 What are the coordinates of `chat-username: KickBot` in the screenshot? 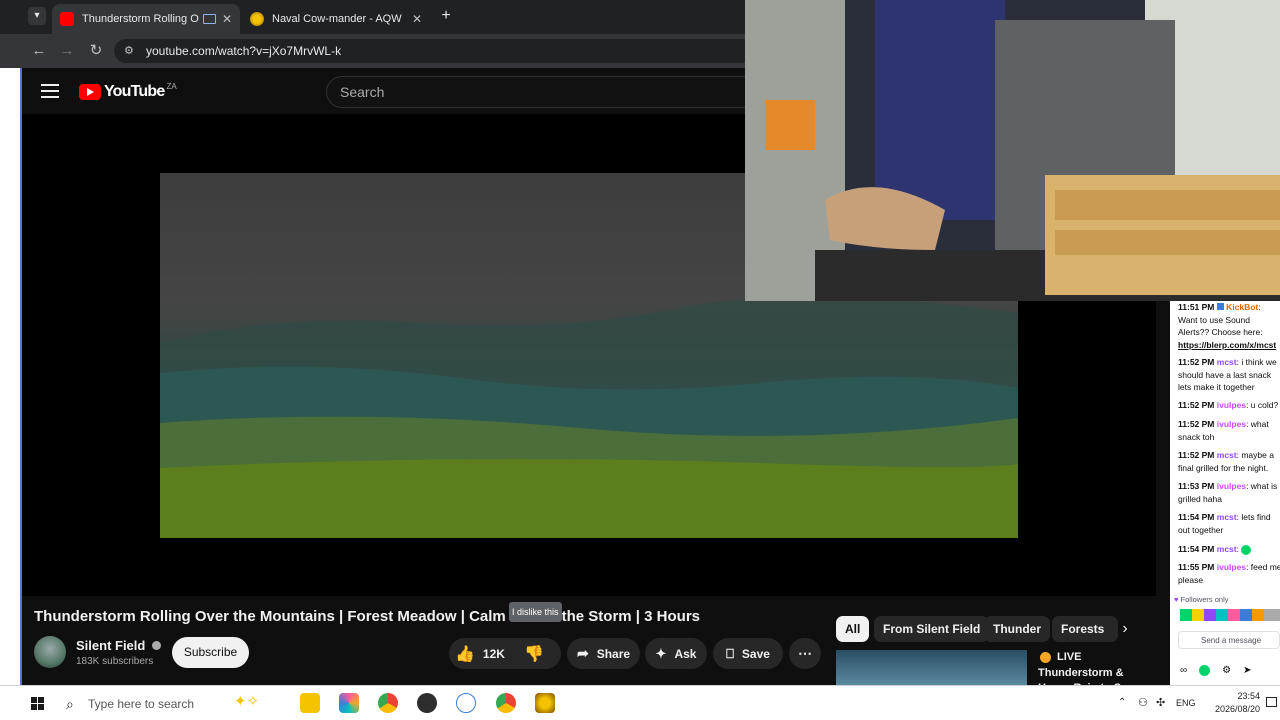 It's located at (1242, 307).